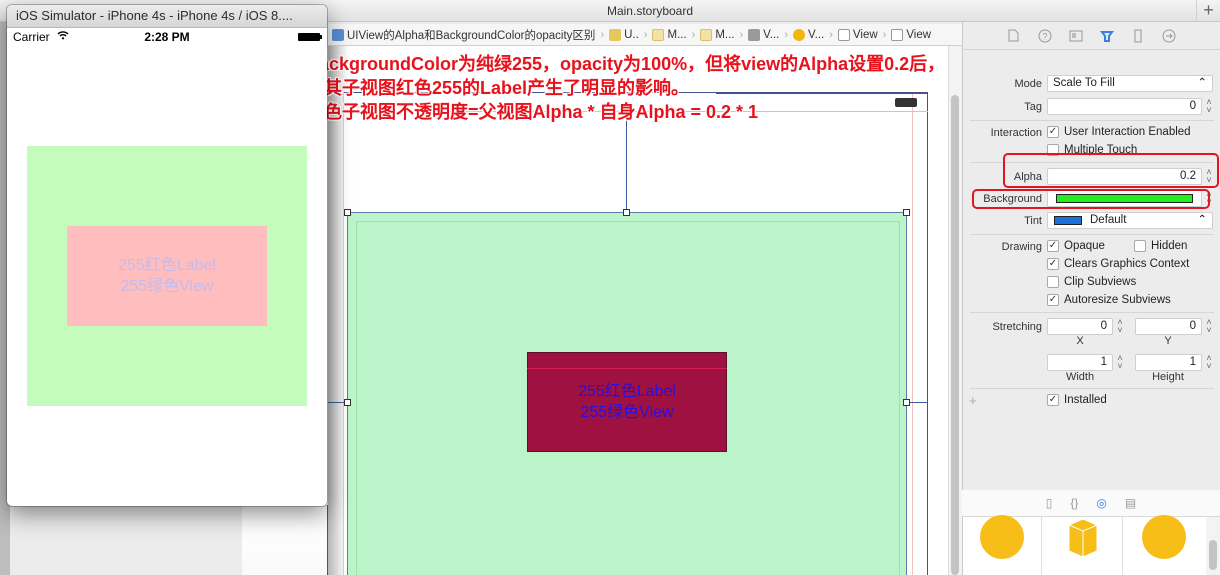 The width and height of the screenshot is (1220, 575). What do you see at coordinates (1101, 503) in the screenshot?
I see `object-library-icon: ◎` at bounding box center [1101, 503].